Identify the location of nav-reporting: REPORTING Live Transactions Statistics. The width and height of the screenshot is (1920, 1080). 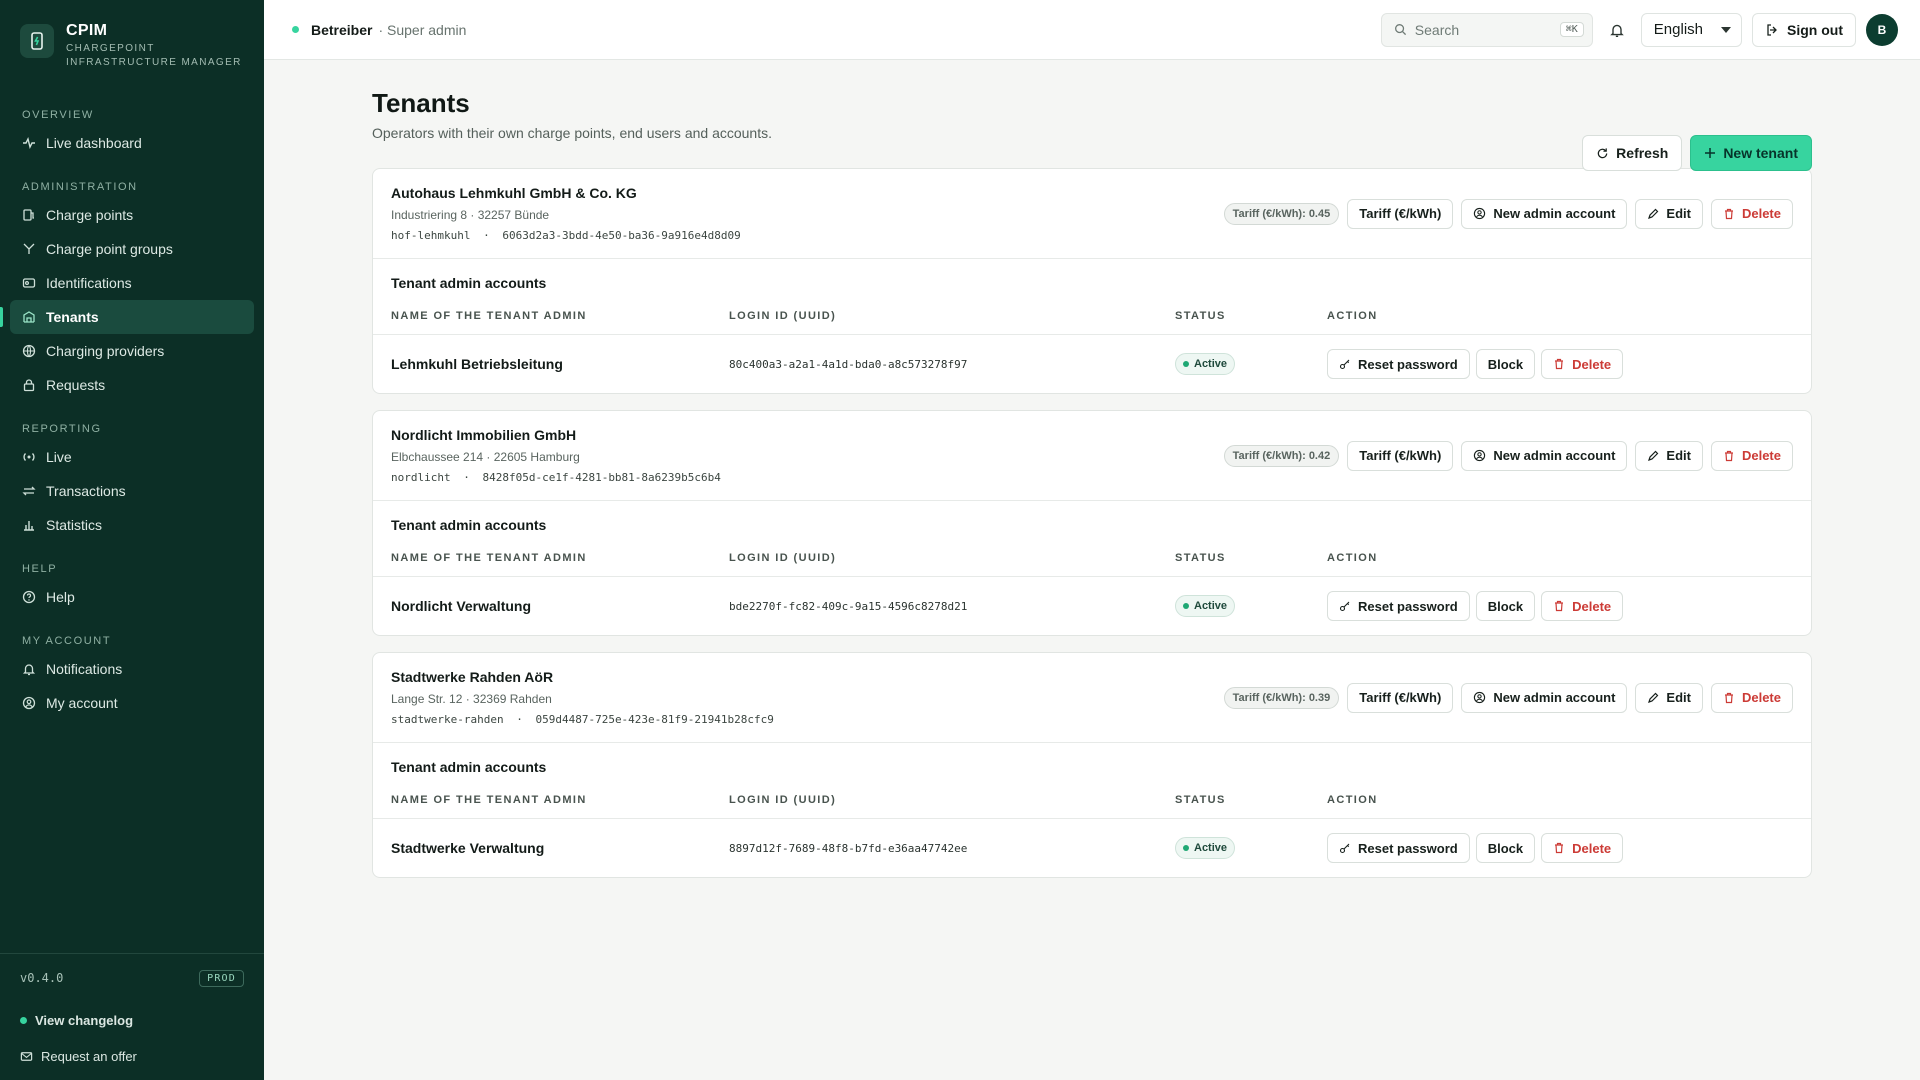
(132, 480).